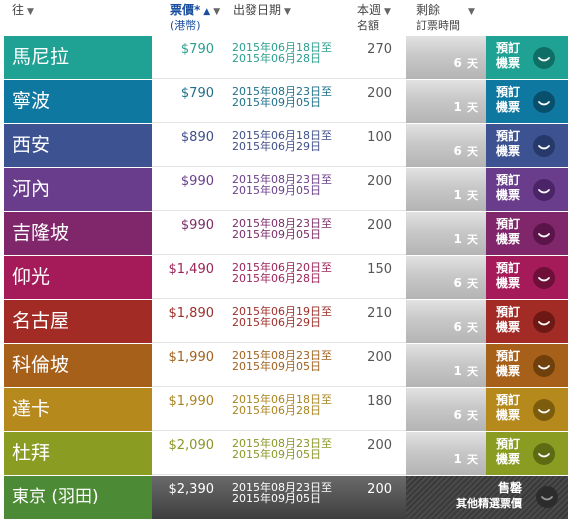  Describe the element at coordinates (489, 504) in the screenshot. I see `other-fares-link: 其他精選票價` at that location.